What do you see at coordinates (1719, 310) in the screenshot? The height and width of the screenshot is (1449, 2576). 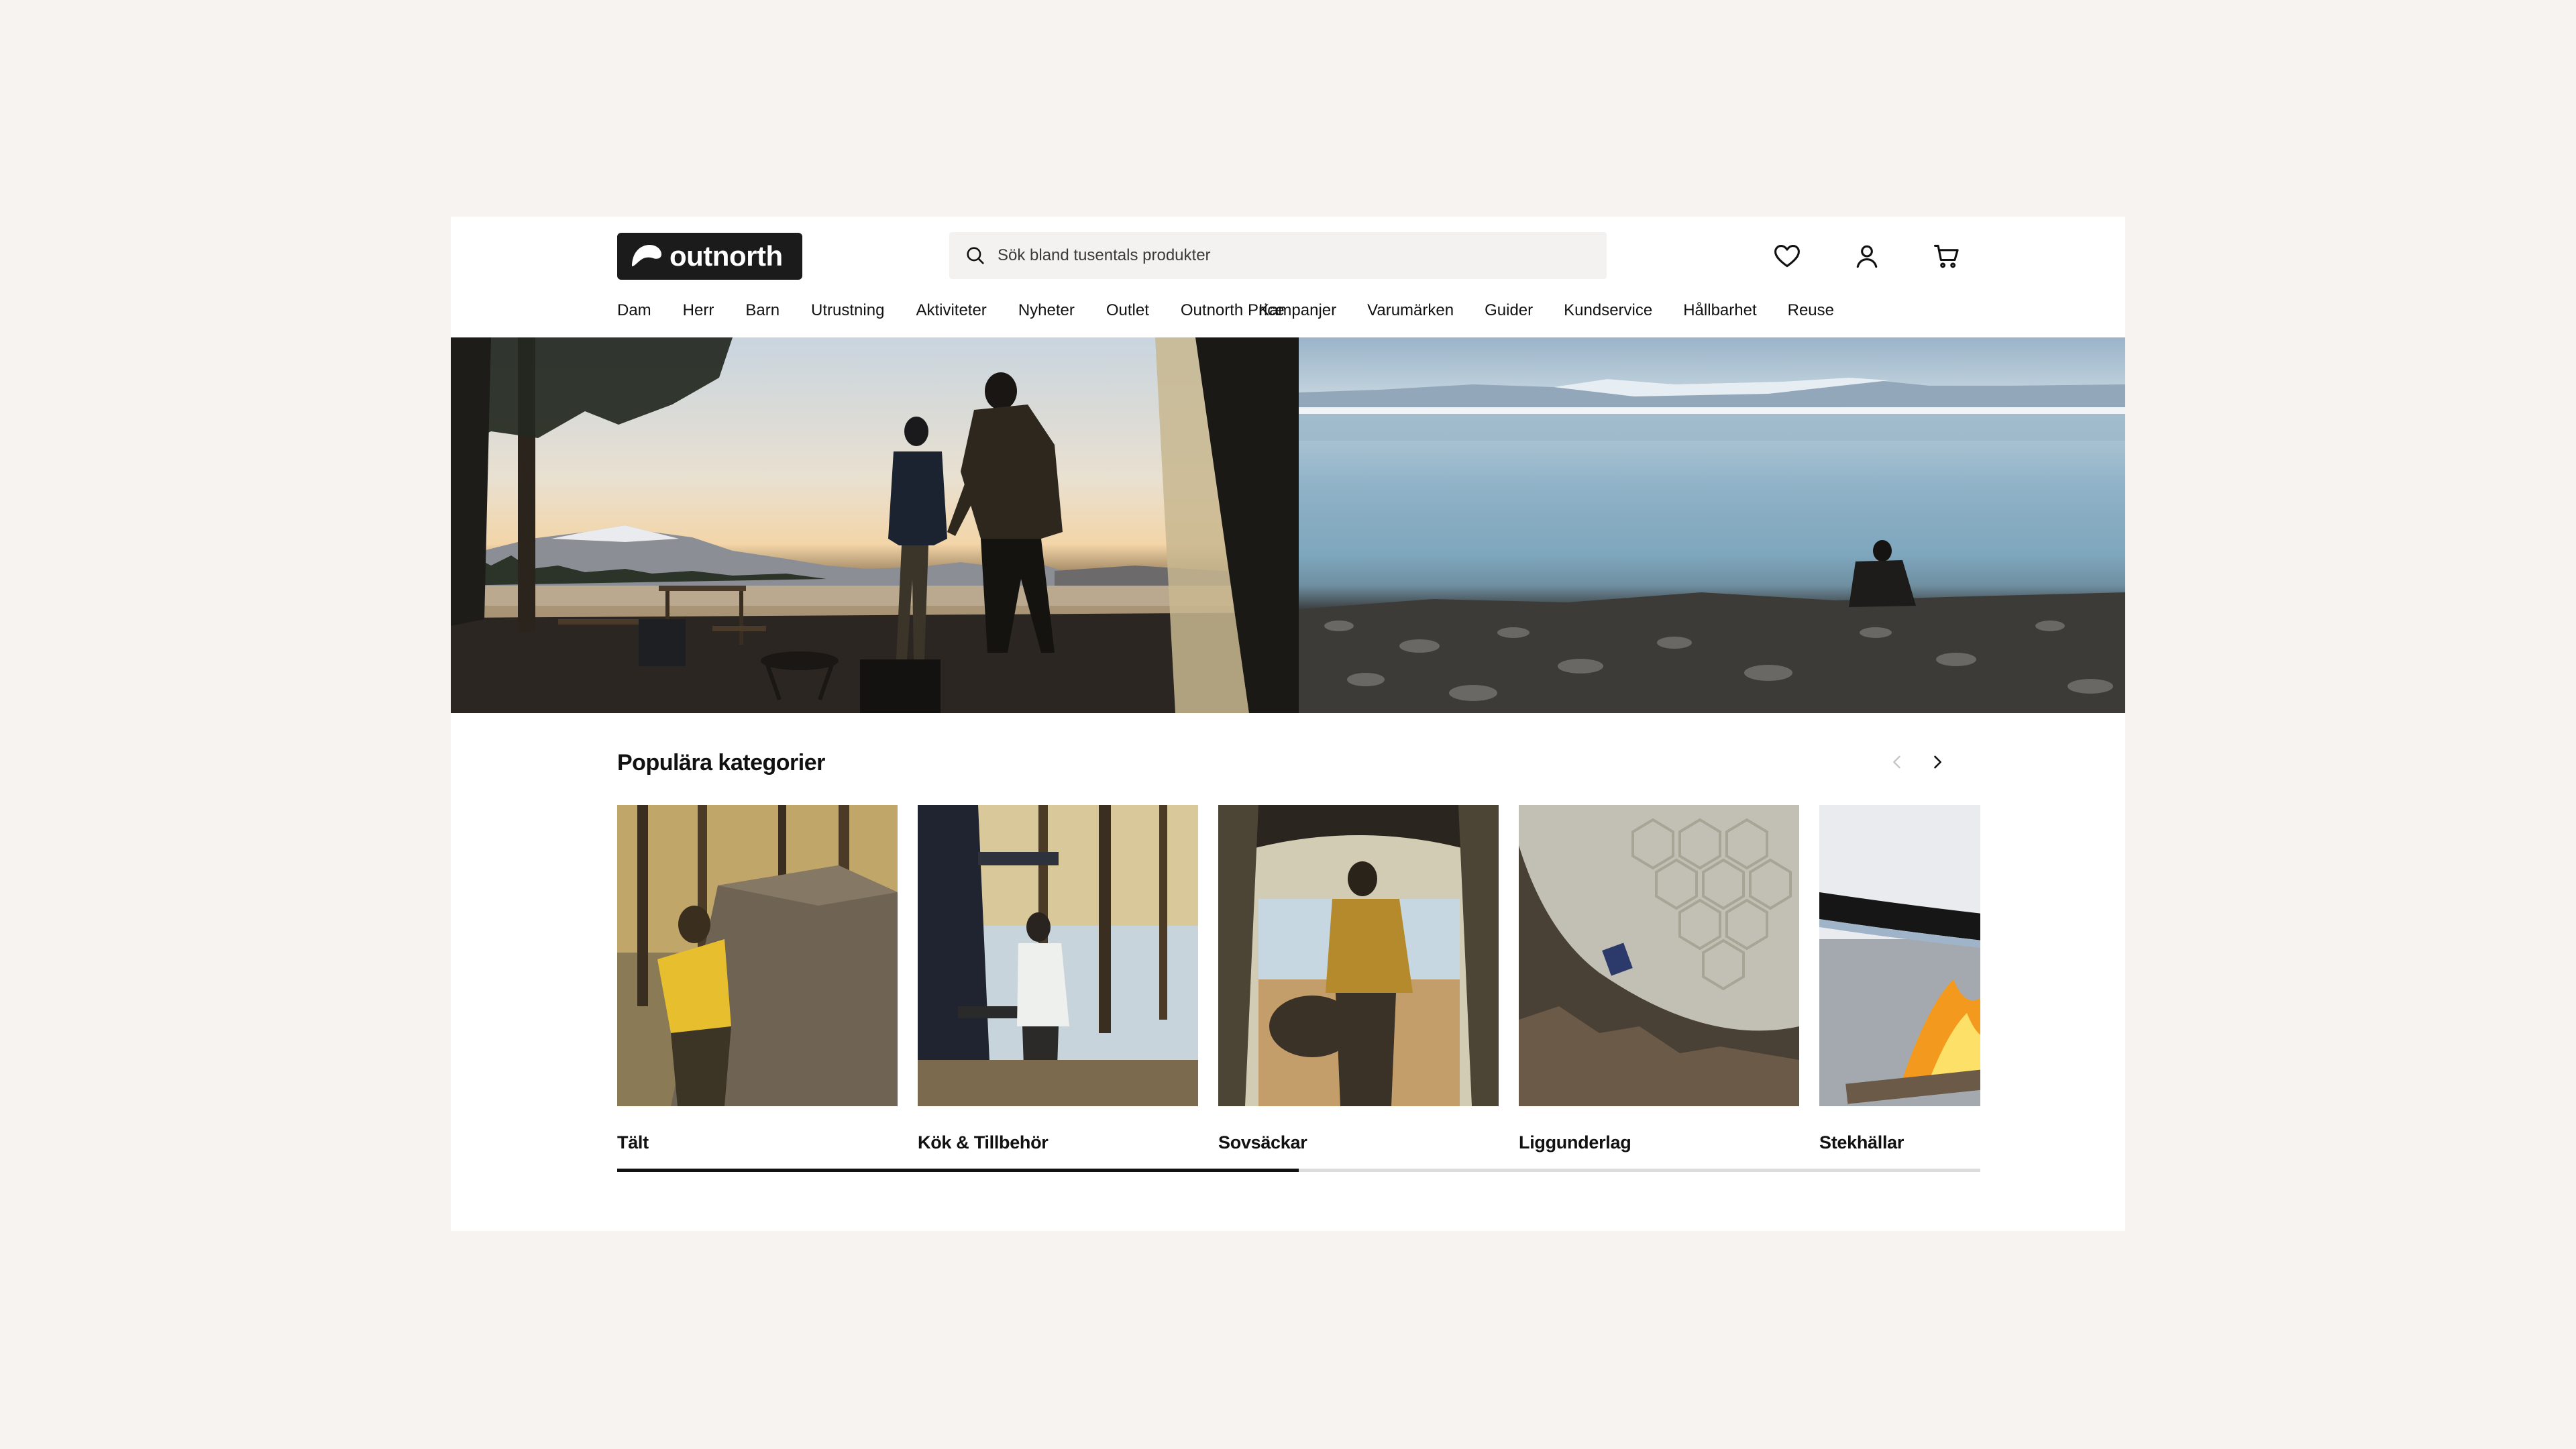 I see `nav-item-hallbarhet: Hållbarhet` at bounding box center [1719, 310].